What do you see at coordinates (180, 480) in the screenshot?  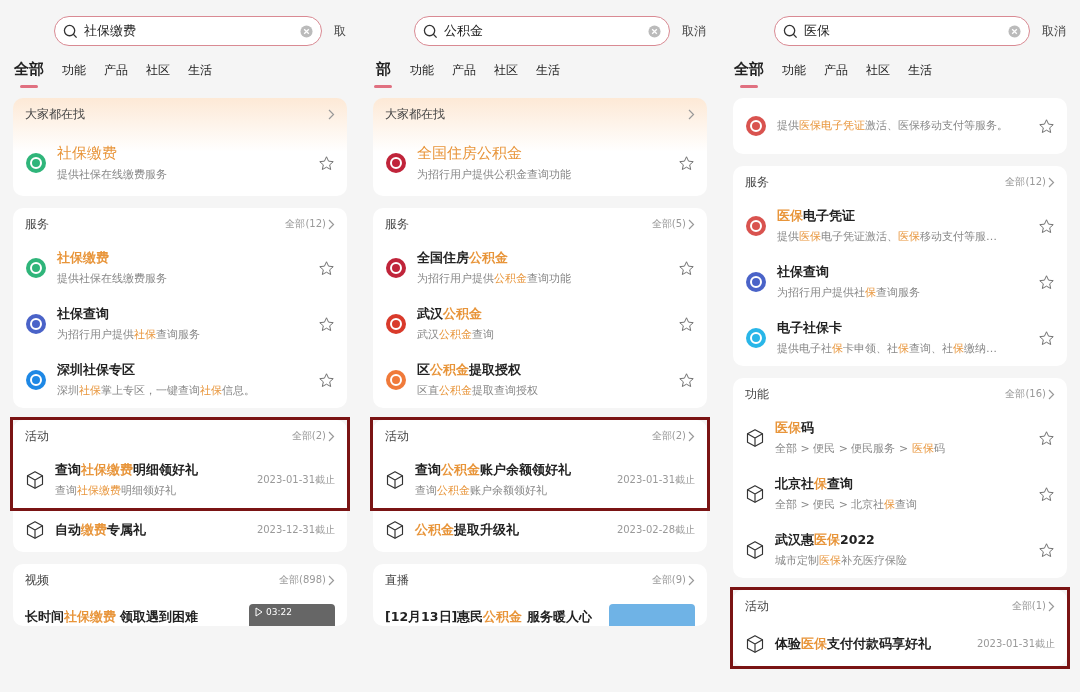 I see `activity-item: 查询社保缴费明细领好礼 查询社保缴费明细领好礼 2023-01-31截止` at bounding box center [180, 480].